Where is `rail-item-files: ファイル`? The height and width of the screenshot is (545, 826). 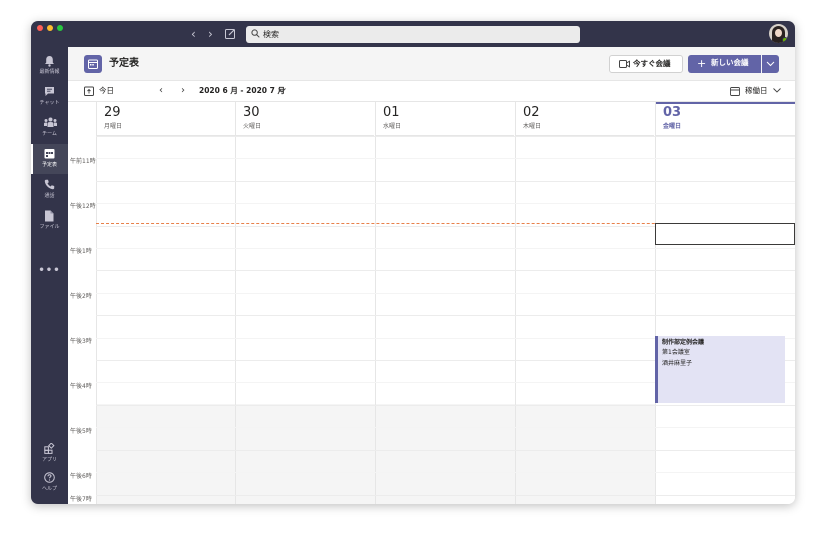
rail-item-files: ファイル is located at coordinates (49, 221).